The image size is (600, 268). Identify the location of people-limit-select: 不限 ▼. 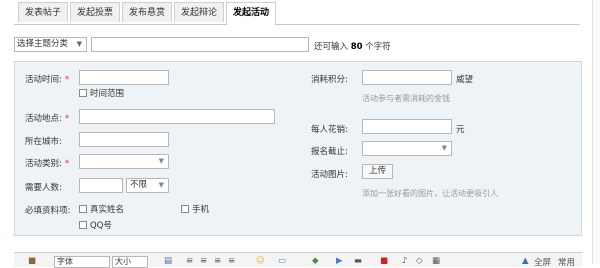
(147, 185).